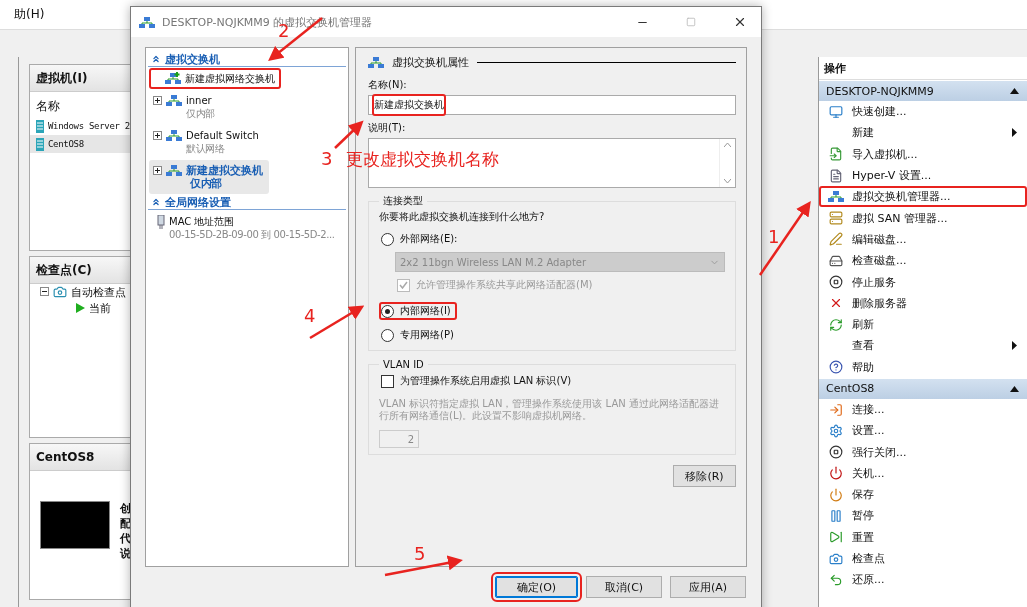  I want to click on panel-title: 操作, so click(923, 68).